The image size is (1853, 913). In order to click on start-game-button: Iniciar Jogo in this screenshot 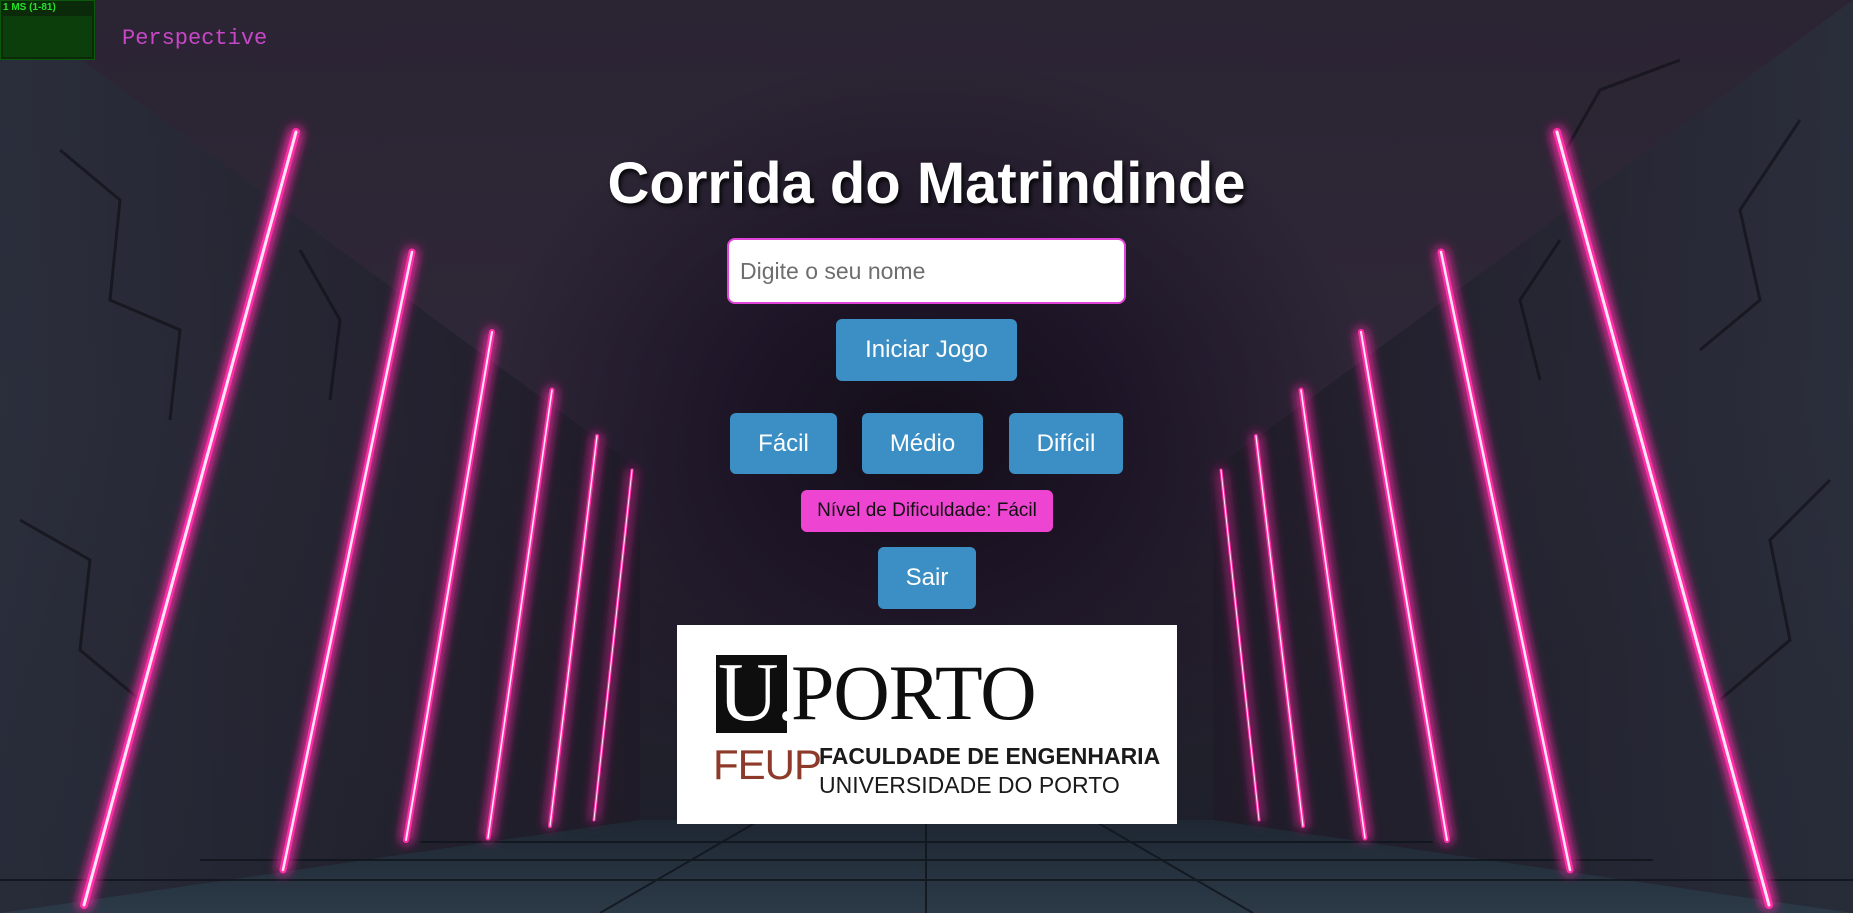, I will do `click(926, 350)`.